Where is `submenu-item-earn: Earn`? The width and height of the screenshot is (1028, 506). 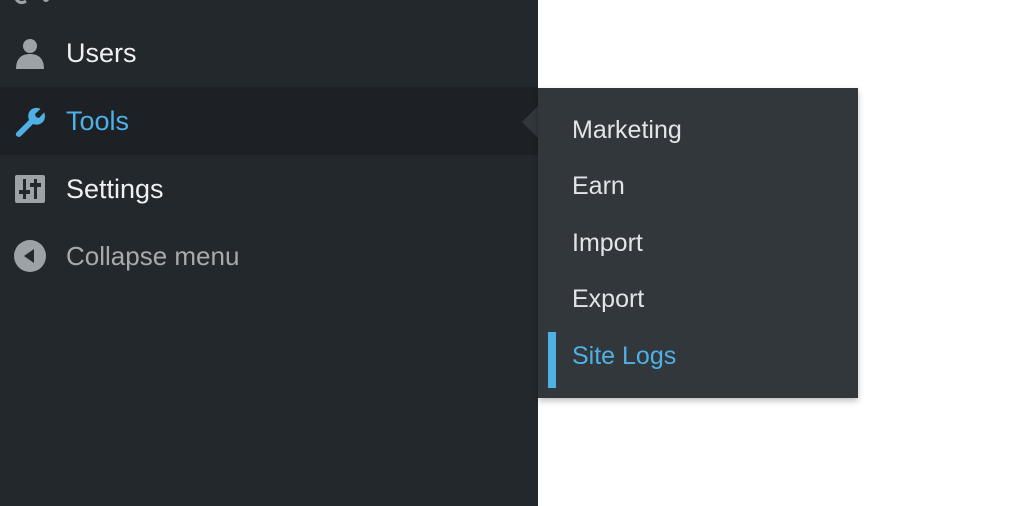 submenu-item-earn: Earn is located at coordinates (698, 186).